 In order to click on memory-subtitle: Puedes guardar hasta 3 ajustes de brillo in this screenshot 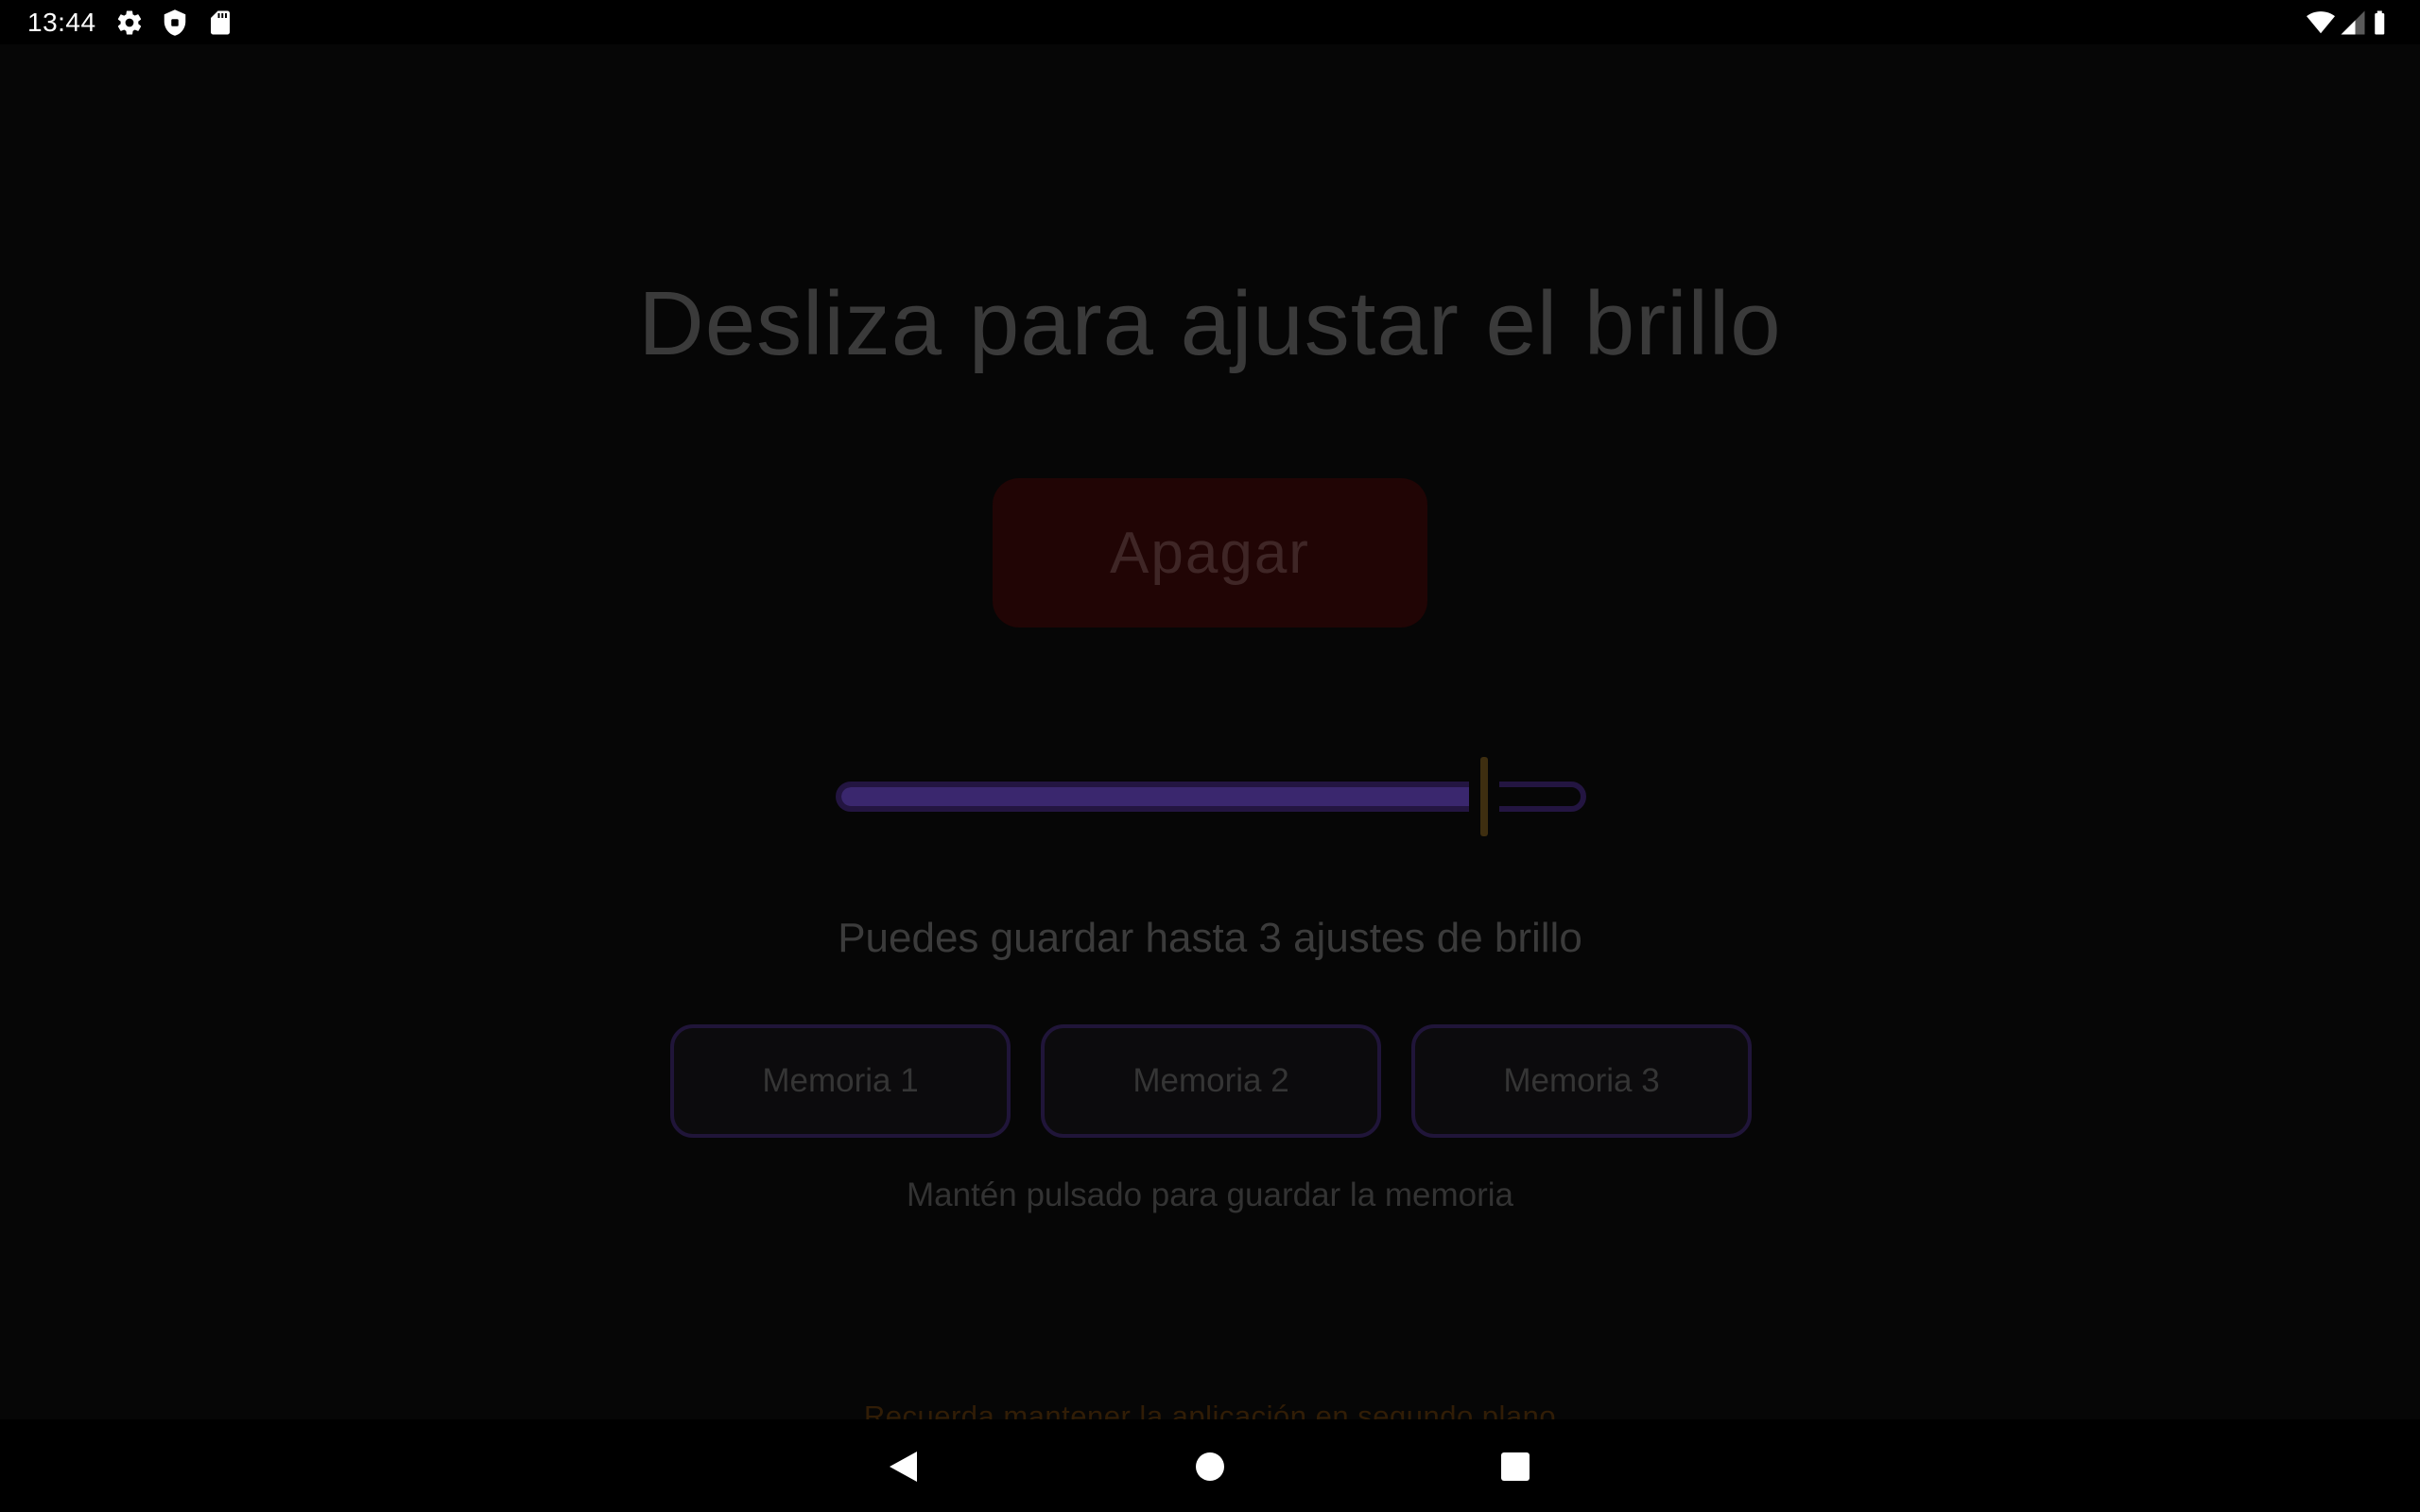, I will do `click(1210, 938)`.